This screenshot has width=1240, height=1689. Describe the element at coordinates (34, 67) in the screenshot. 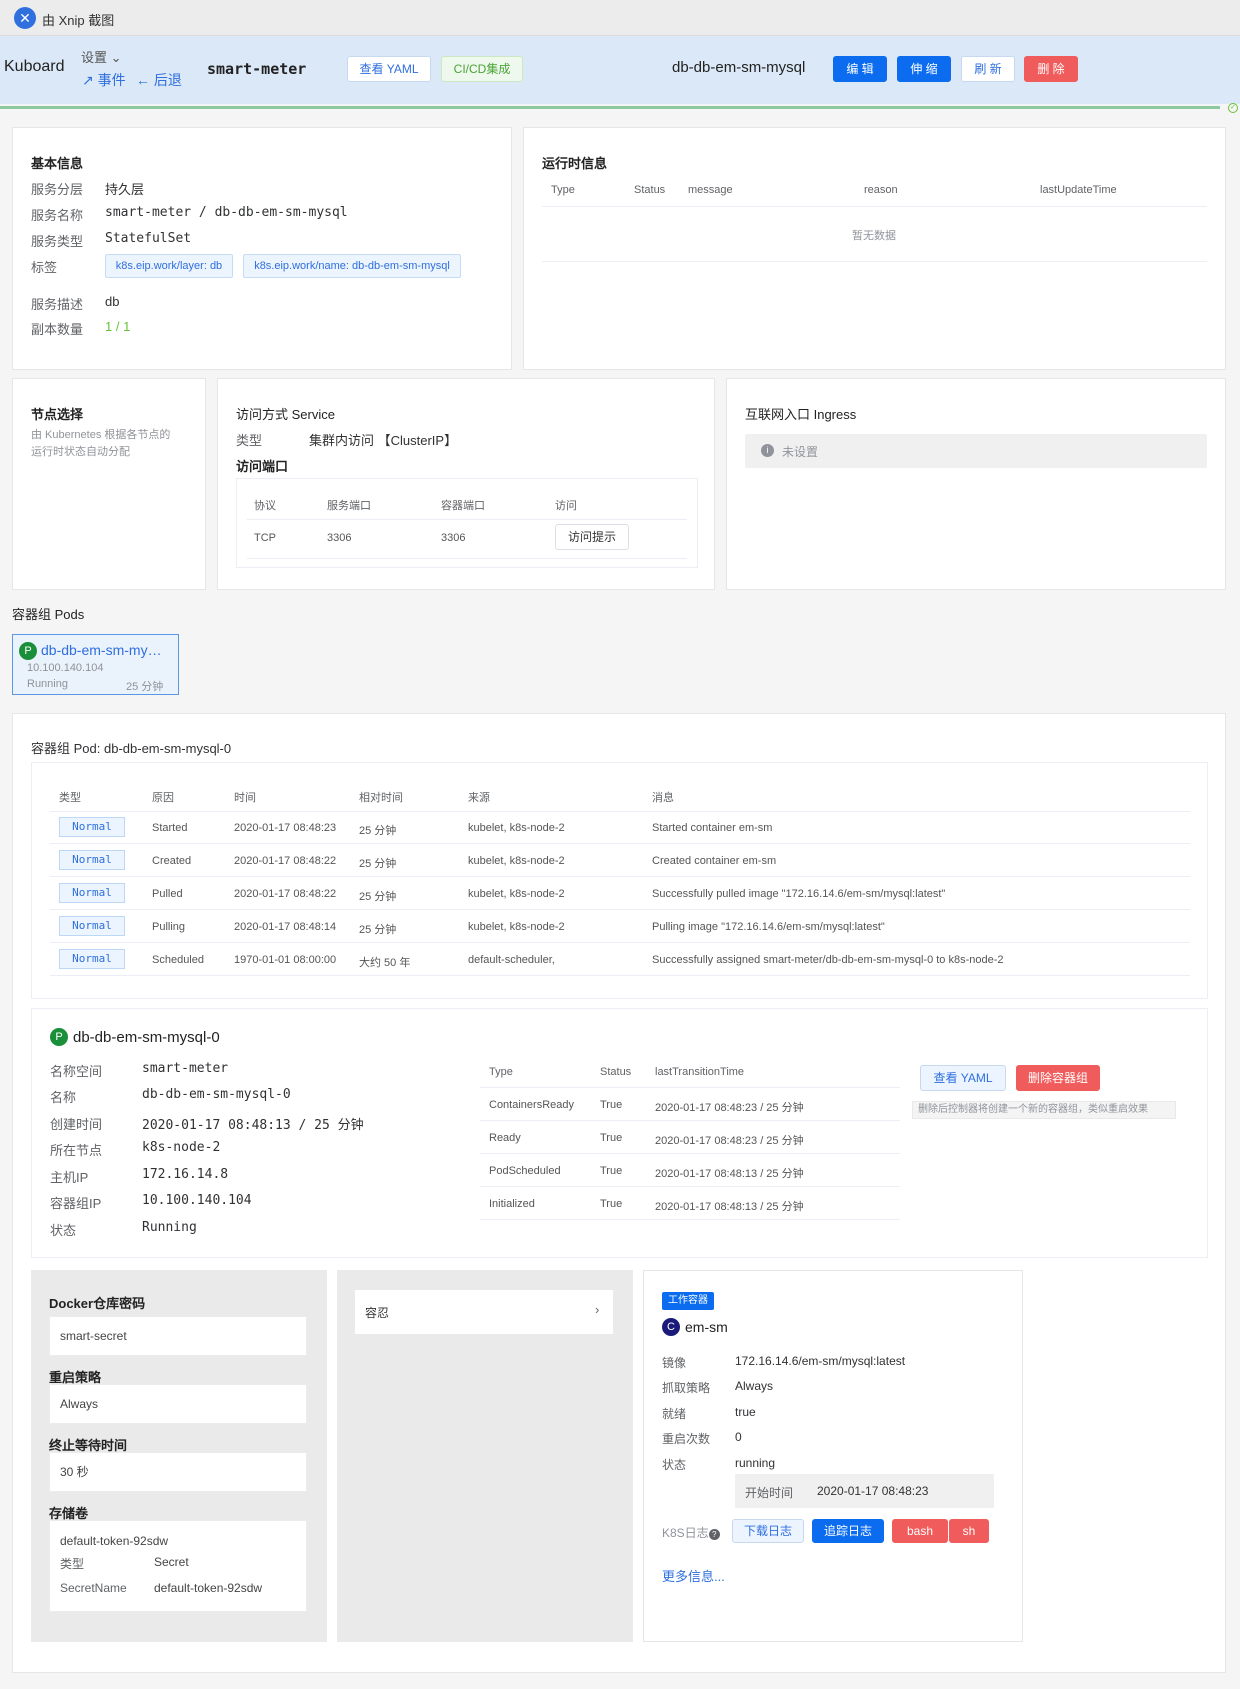

I see `brand-logo: Kuboard` at that location.